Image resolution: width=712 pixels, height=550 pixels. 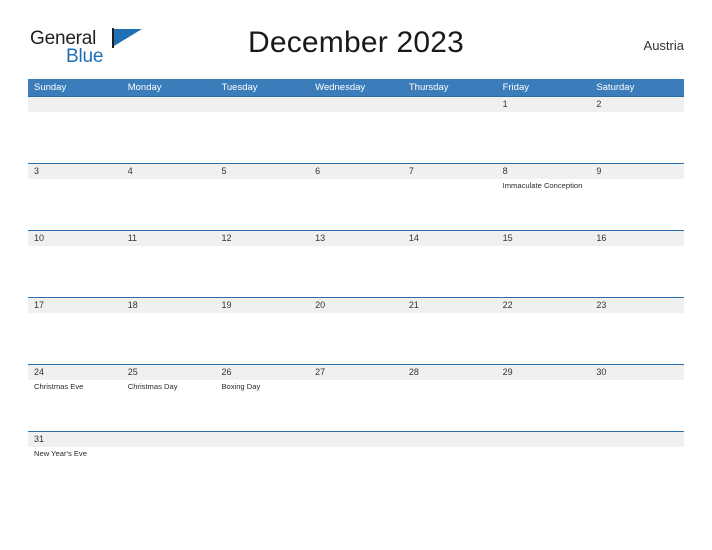 I want to click on day-cell: 2, so click(x=637, y=130).